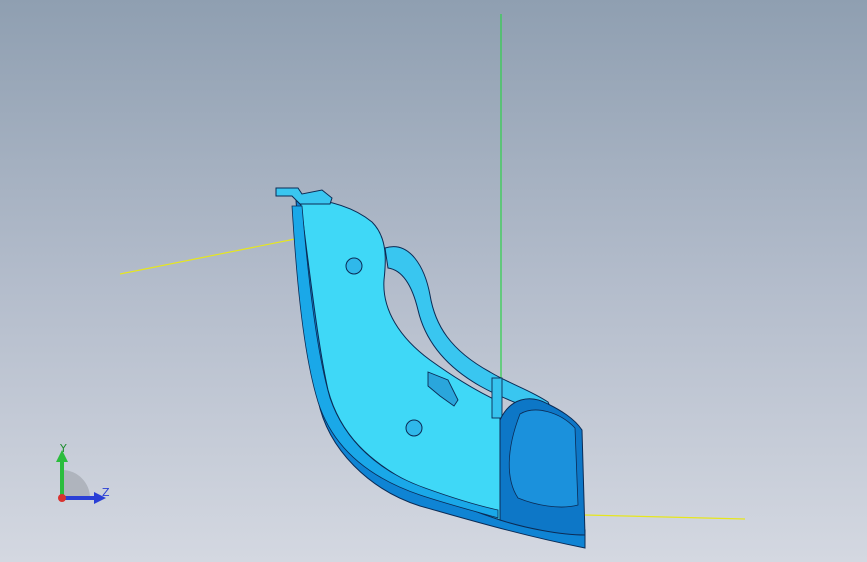 Image resolution: width=867 pixels, height=562 pixels. I want to click on part-top-flange, so click(304, 196).